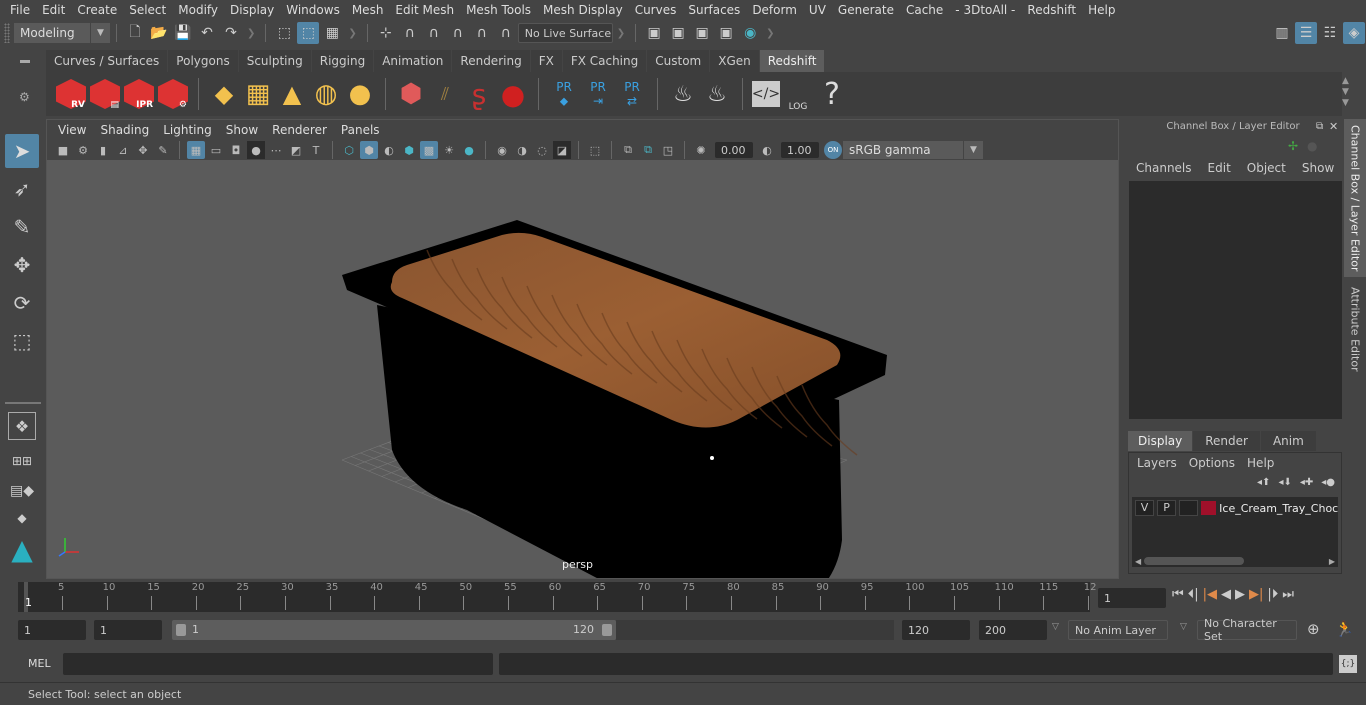 This screenshot has height=705, width=1366. I want to click on axis-icon: ✢, so click(1293, 146).